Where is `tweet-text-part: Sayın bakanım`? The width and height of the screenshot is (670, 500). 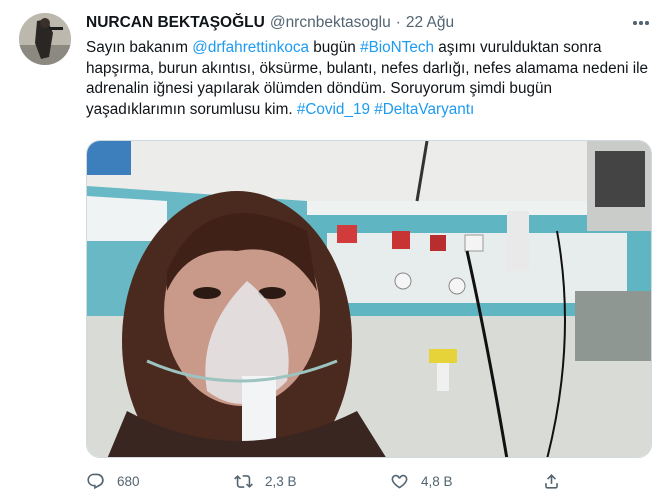
tweet-text-part: Sayın bakanım is located at coordinates (139, 47).